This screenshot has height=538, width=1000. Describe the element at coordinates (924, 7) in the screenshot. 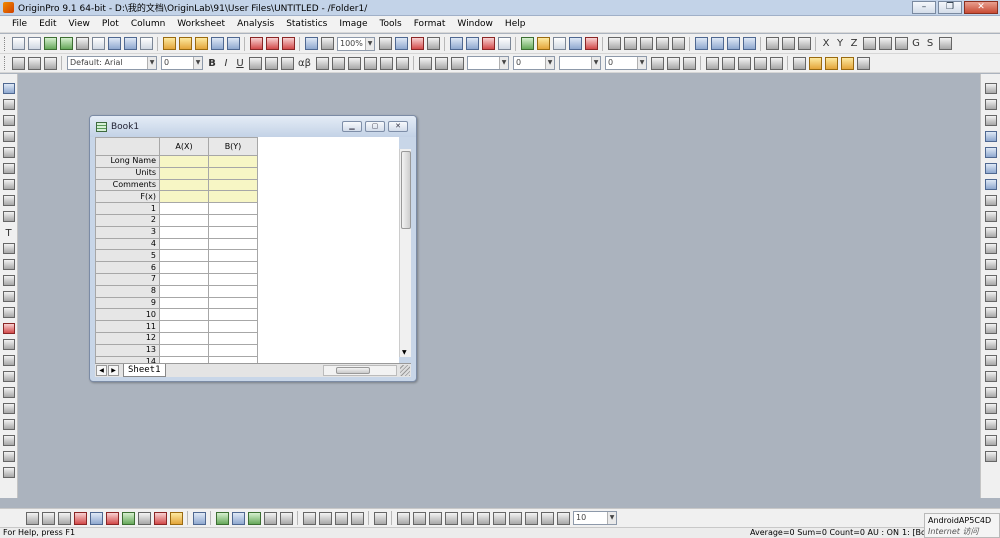

I see `minimize-button: –` at that location.